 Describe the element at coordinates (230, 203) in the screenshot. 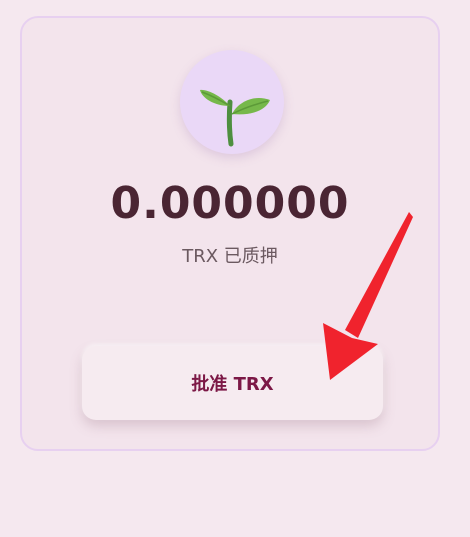

I see `staked-amount: 0.000000` at that location.